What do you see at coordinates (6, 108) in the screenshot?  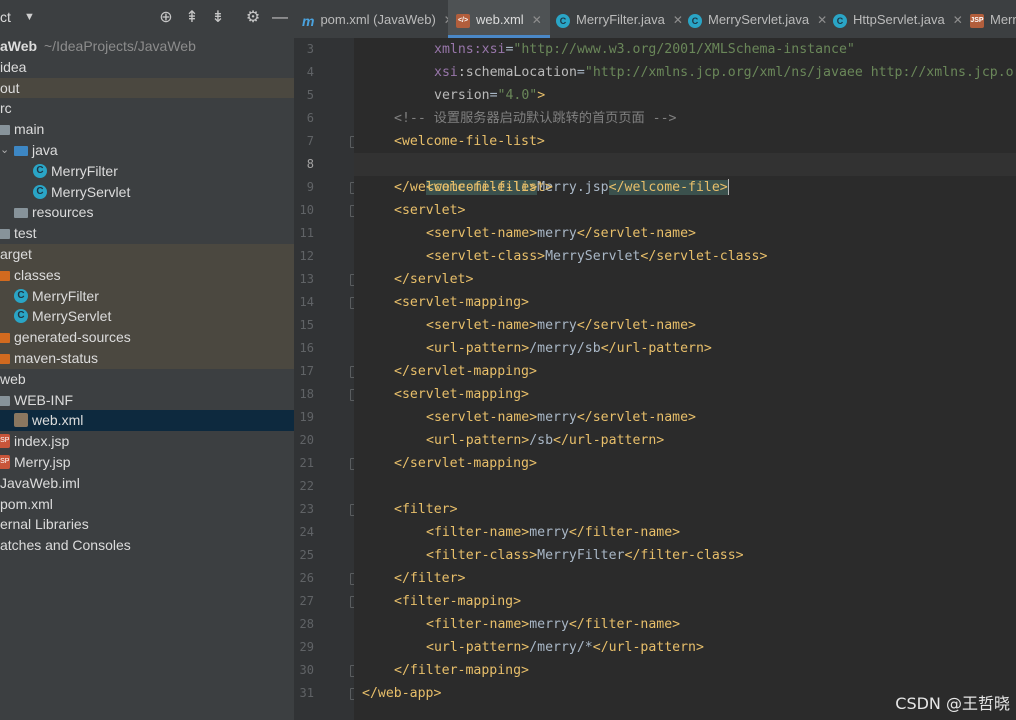 I see `tree-item-label: rc` at bounding box center [6, 108].